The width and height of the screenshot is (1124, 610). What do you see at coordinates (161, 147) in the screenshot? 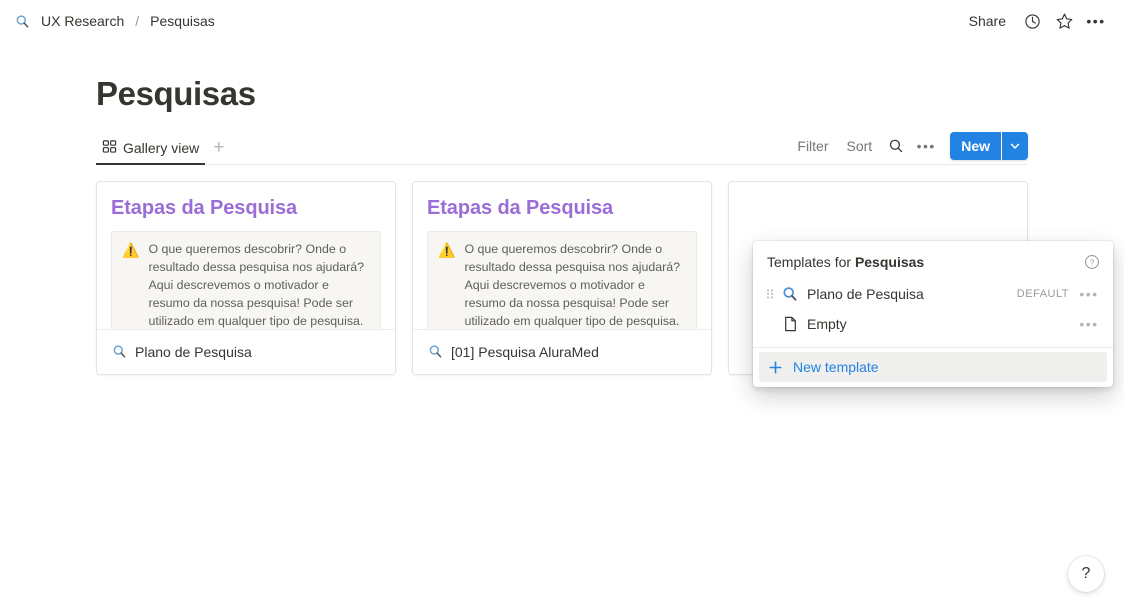
I see `tab-gallery-view-label: Gallery view` at bounding box center [161, 147].